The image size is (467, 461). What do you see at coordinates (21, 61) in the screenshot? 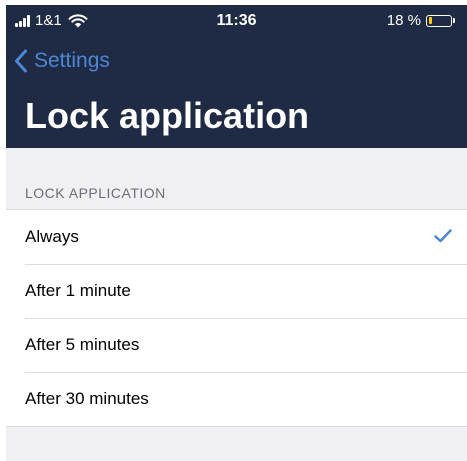
I see `chevron-left-icon` at bounding box center [21, 61].